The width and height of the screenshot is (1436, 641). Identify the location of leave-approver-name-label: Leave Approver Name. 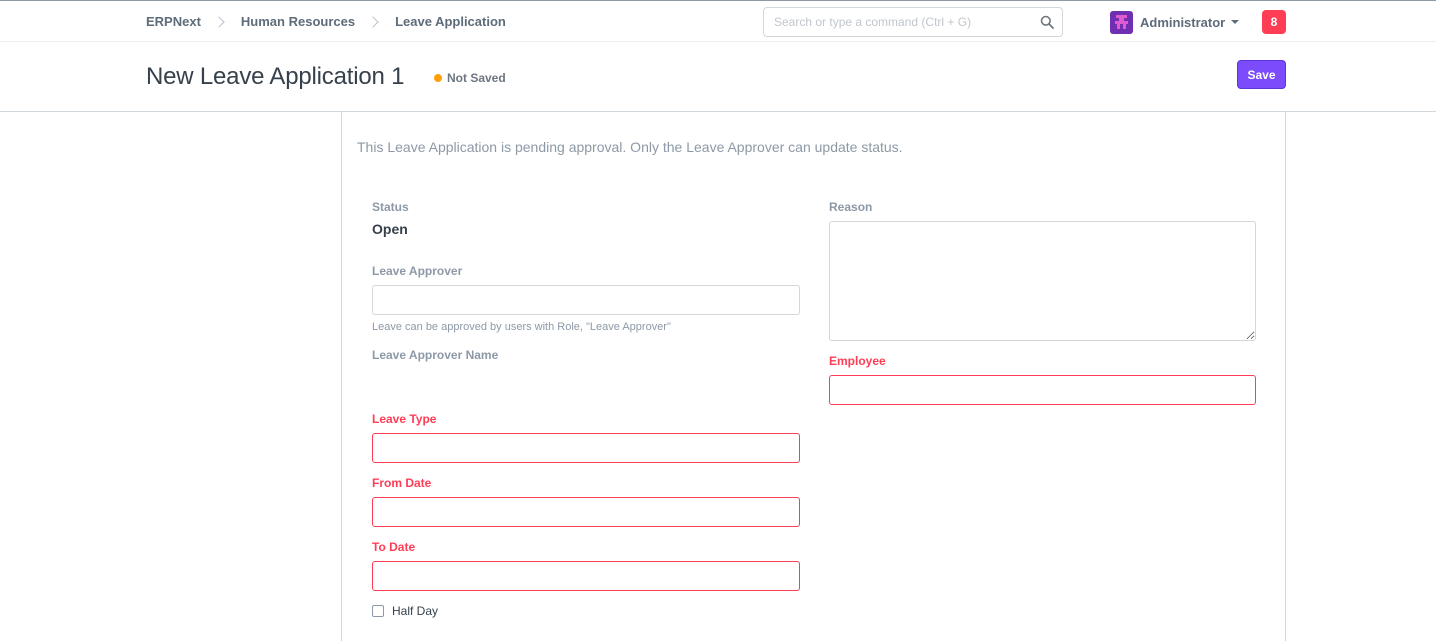
(435, 355).